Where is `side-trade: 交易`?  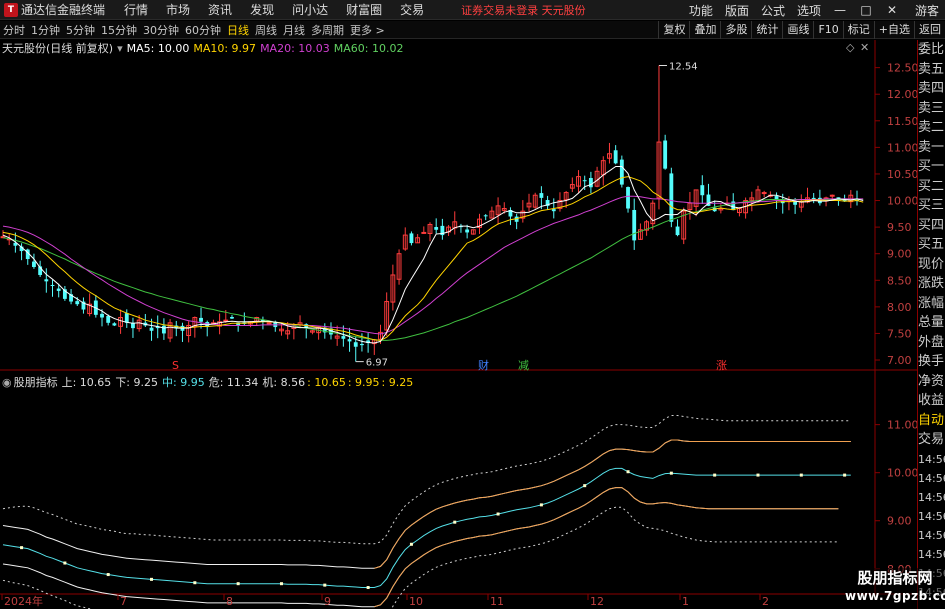 side-trade: 交易 is located at coordinates (931, 440).